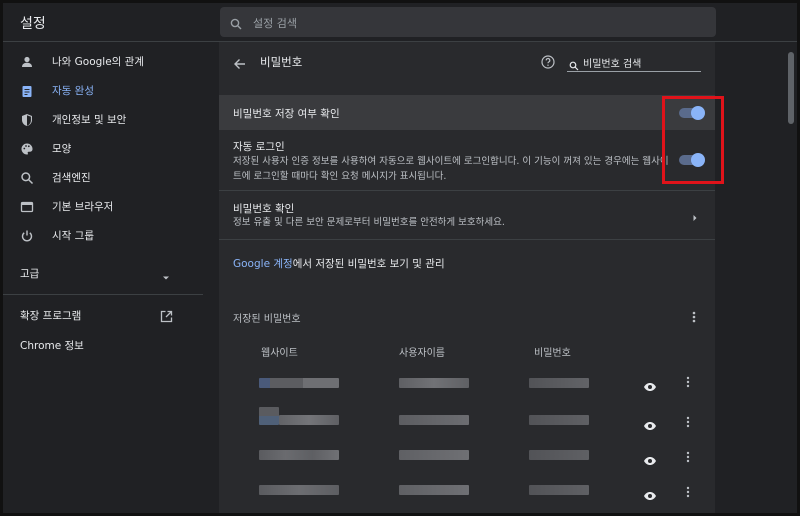 The width and height of the screenshot is (800, 516). Describe the element at coordinates (467, 112) in the screenshot. I see `offer-to-save-row: 비밀번호 저장 여부 확인` at that location.